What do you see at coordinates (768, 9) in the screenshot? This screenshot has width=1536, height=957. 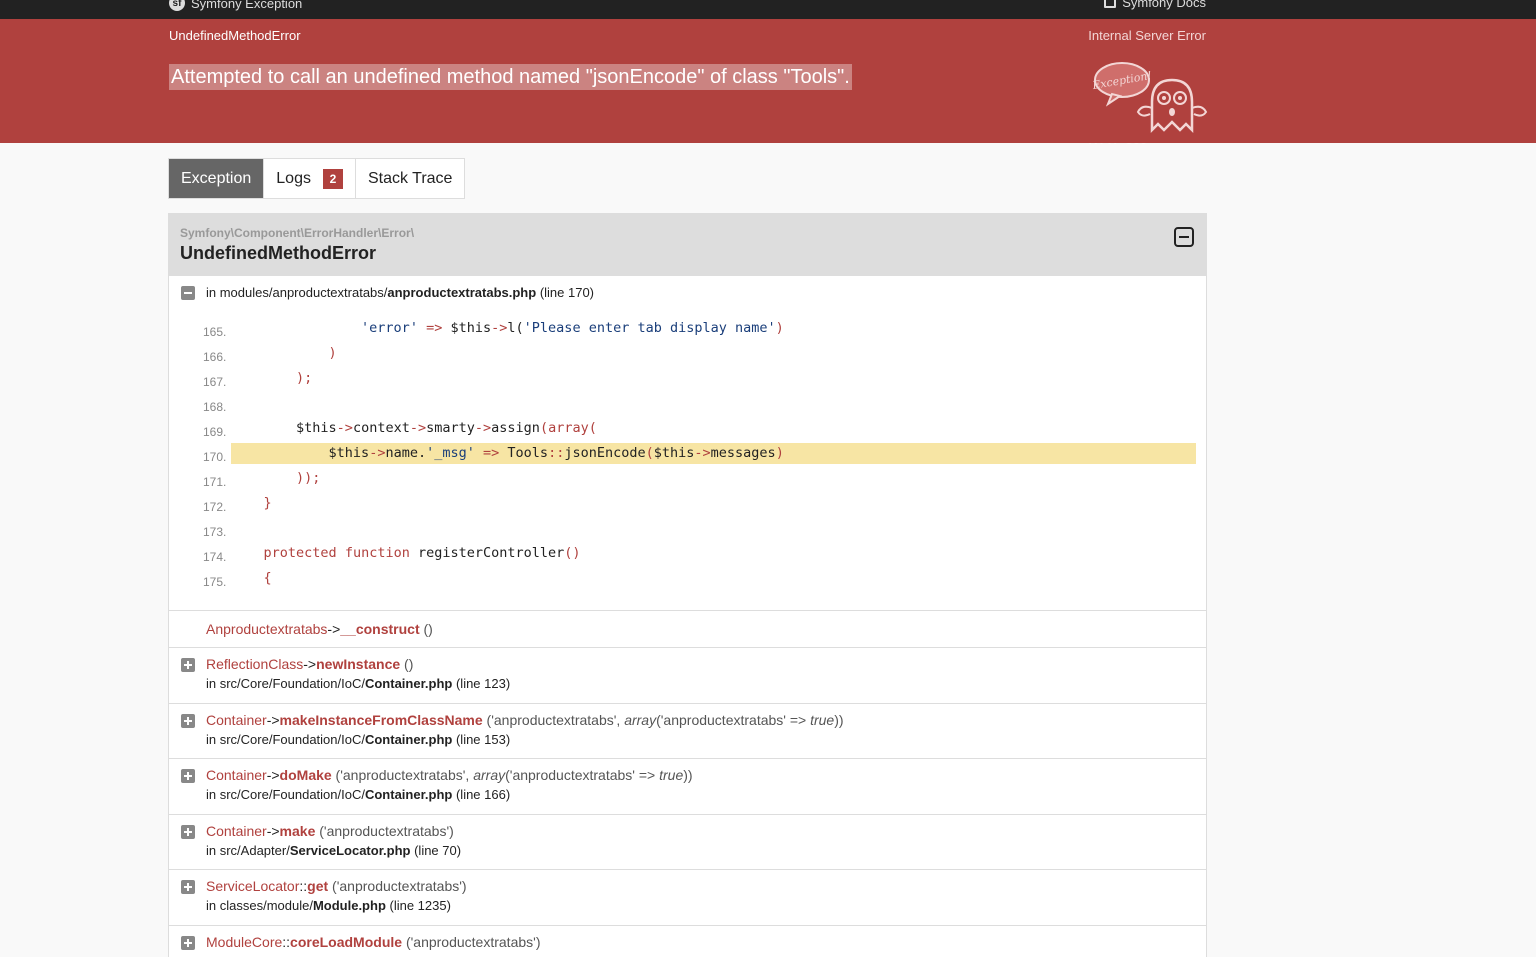 I see `top-bar: sf Symfony Exception Symfony Docs` at bounding box center [768, 9].